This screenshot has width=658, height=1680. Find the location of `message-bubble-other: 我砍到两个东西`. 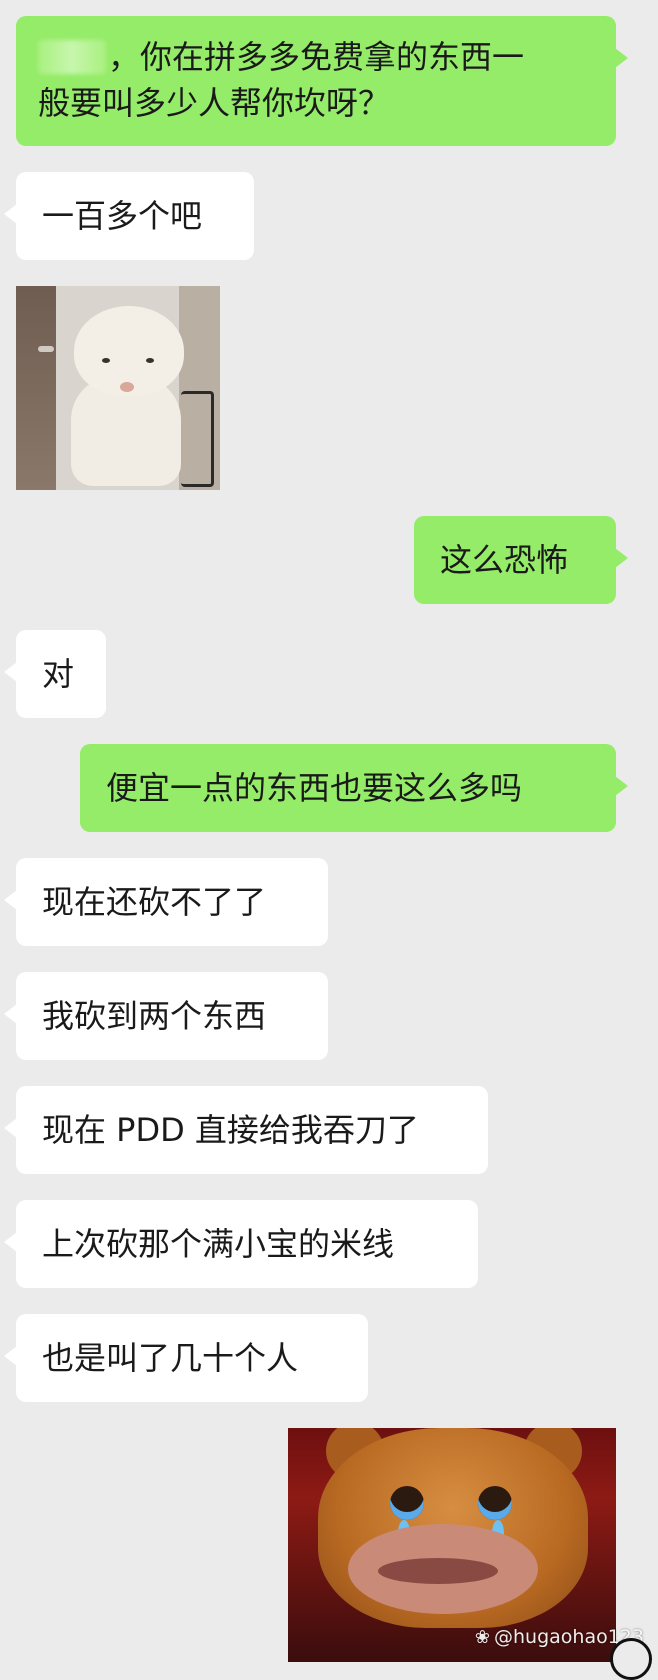

message-bubble-other: 我砍到两个东西 is located at coordinates (166, 1016).